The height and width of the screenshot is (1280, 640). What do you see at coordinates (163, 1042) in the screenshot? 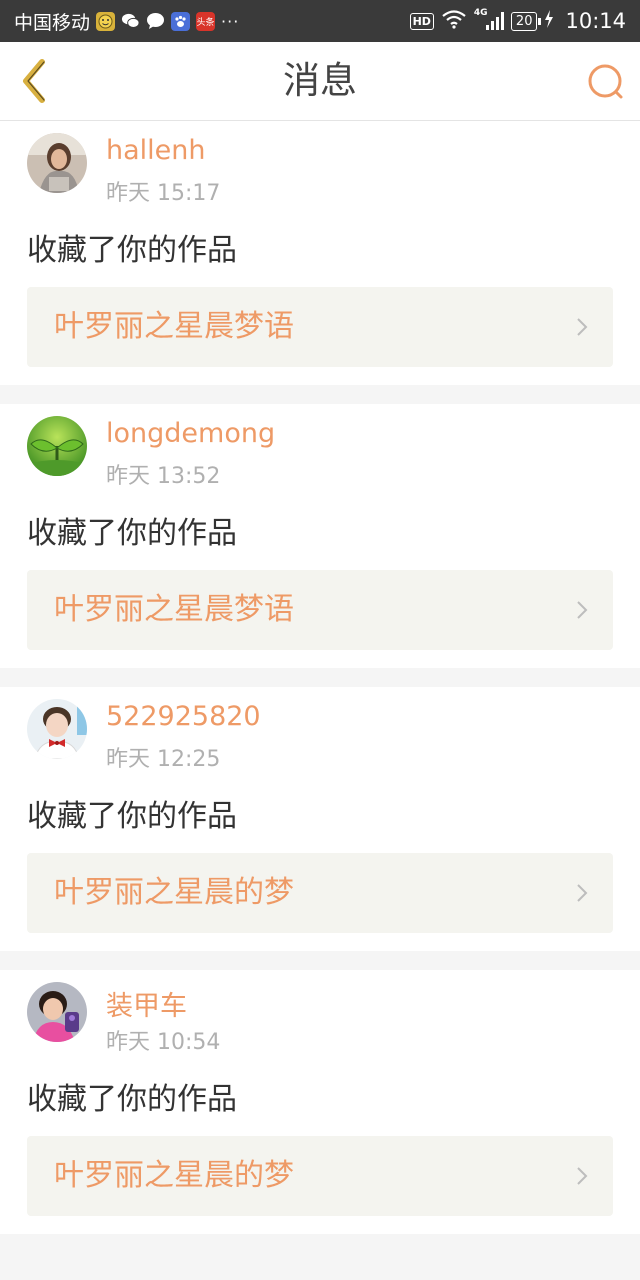
I see `timestamp: 昨天 10:54` at bounding box center [163, 1042].